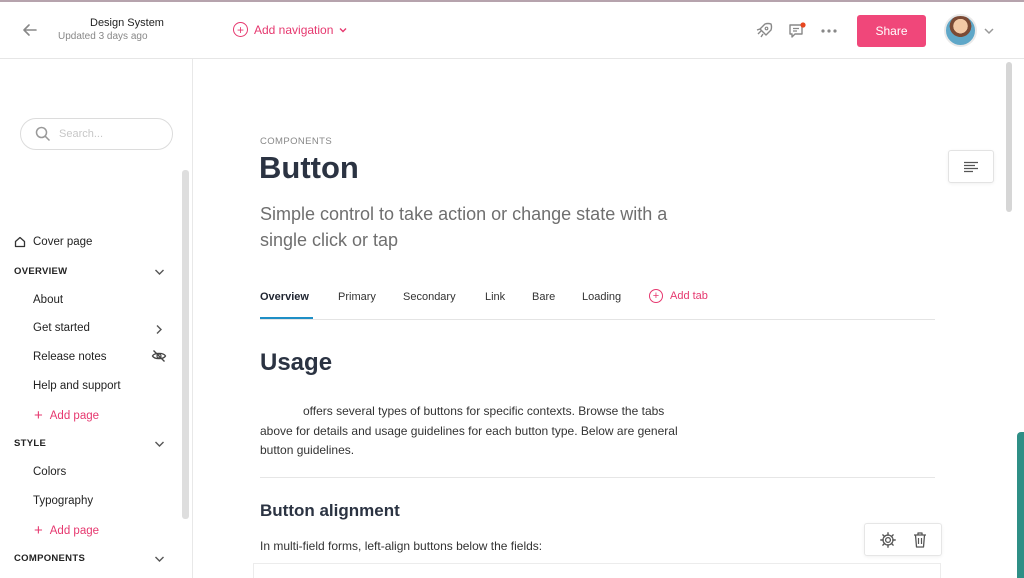 This screenshot has width=1024, height=578. I want to click on sidebar-item-colors: Colors, so click(49, 472).